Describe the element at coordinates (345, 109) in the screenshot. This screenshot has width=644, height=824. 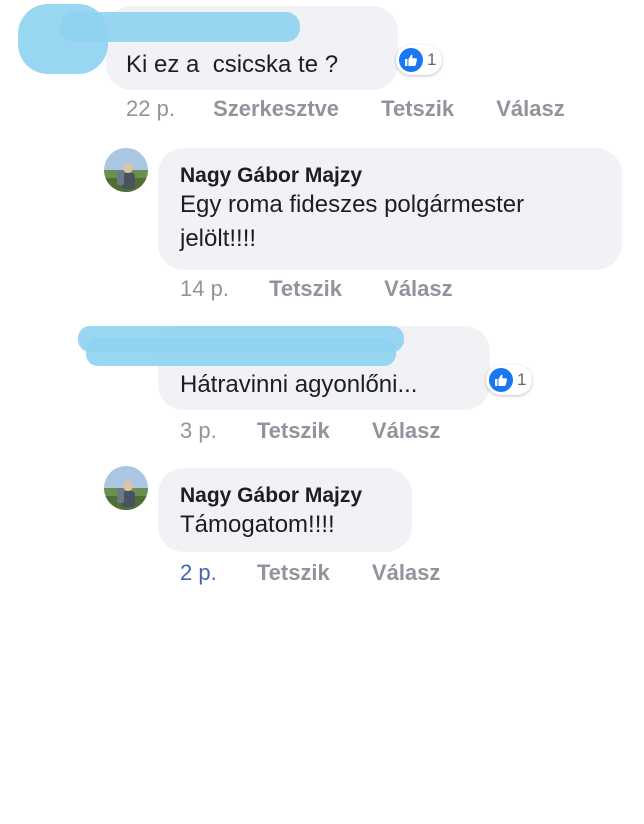
I see `comment-meta: 22 p. Szerkesztve Tetszik Válasz` at that location.